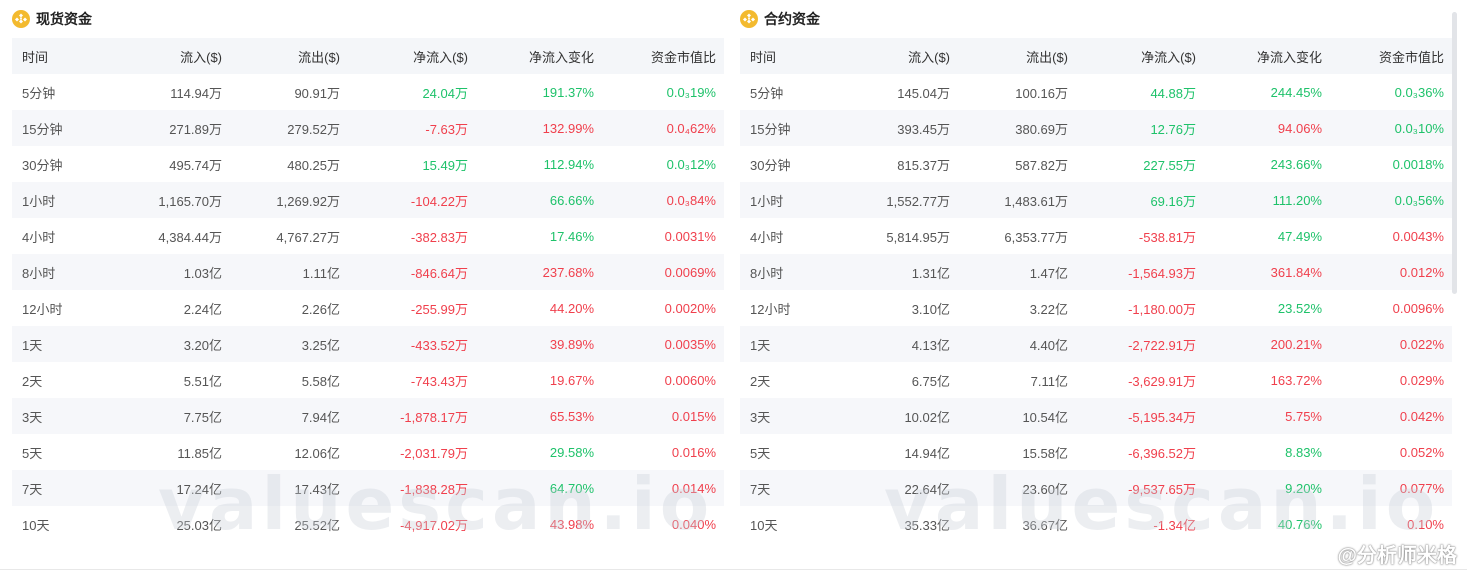  Describe the element at coordinates (64, 19) in the screenshot. I see `spot-panel-title: 现货资金` at that location.